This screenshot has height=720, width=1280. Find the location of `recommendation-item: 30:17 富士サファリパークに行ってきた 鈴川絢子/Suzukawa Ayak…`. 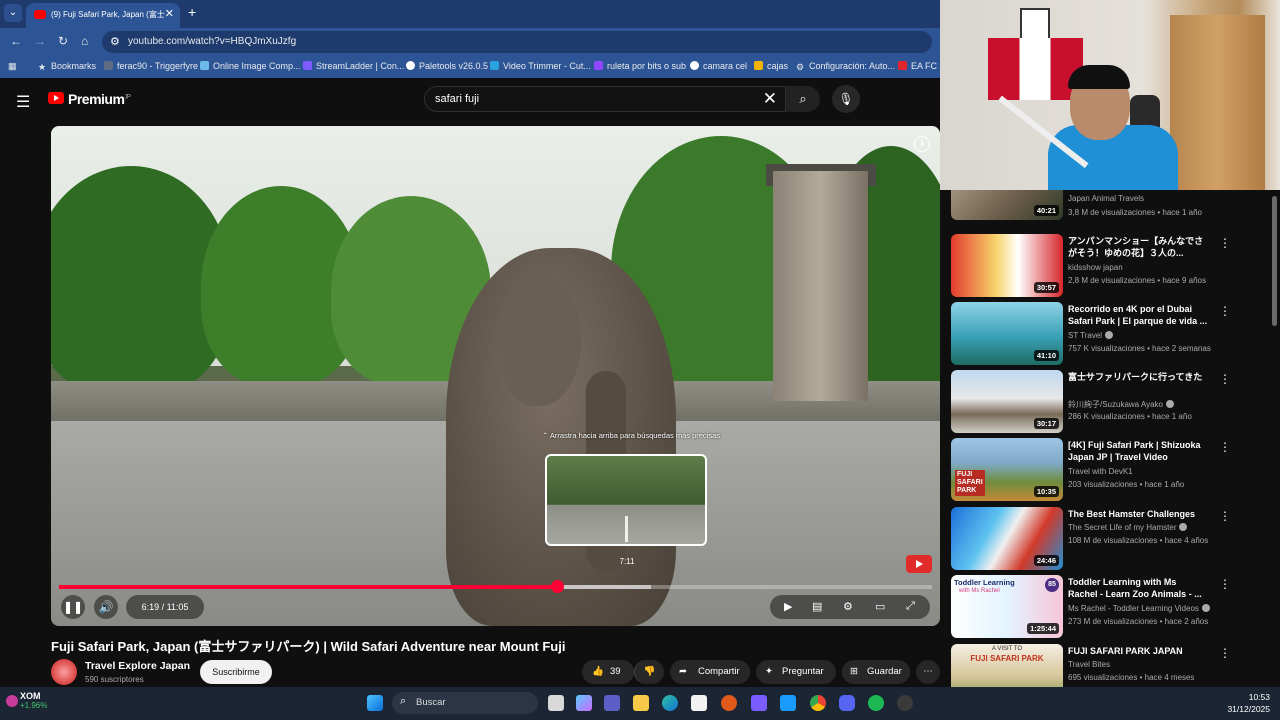

recommendation-item: 30:17 富士サファリパークに行ってきた 鈴川絢子/Suzukawa Ayak… is located at coordinates (1111, 402).